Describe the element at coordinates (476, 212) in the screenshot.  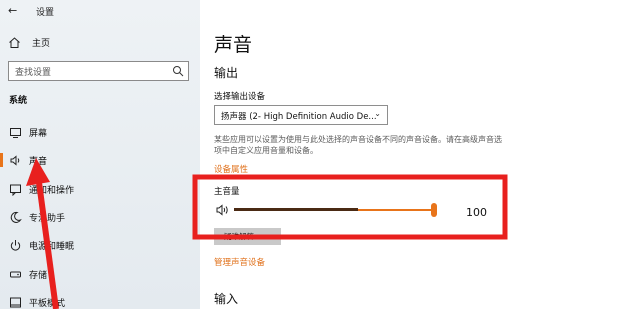
I see `volume-value: 100` at that location.